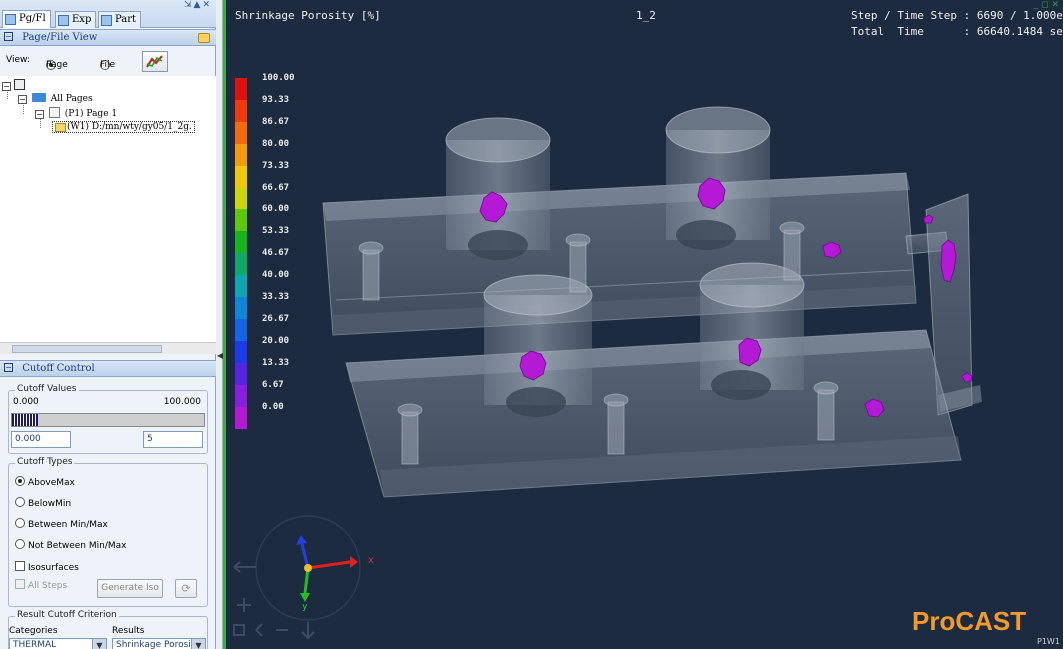  I want to click on legend-label: 13.33, so click(276, 362).